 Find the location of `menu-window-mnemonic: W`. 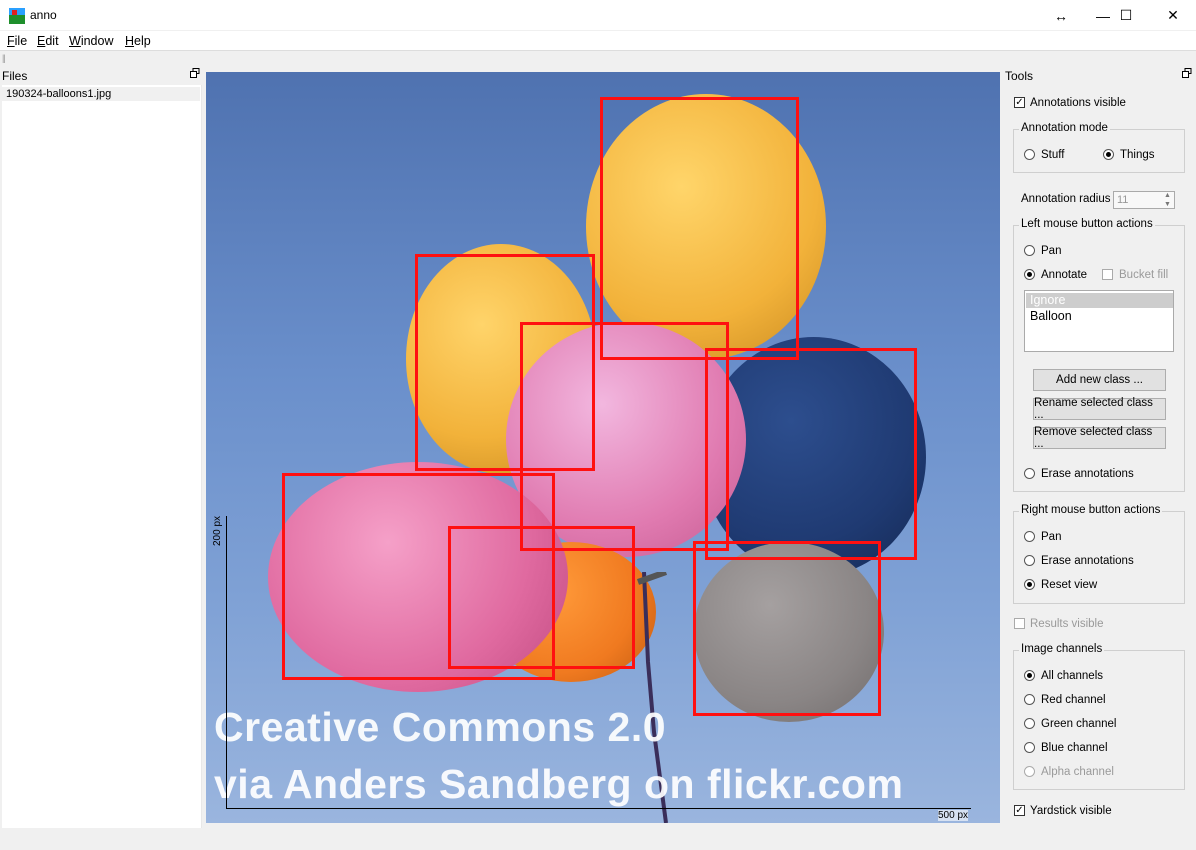

menu-window-mnemonic: W is located at coordinates (75, 41).